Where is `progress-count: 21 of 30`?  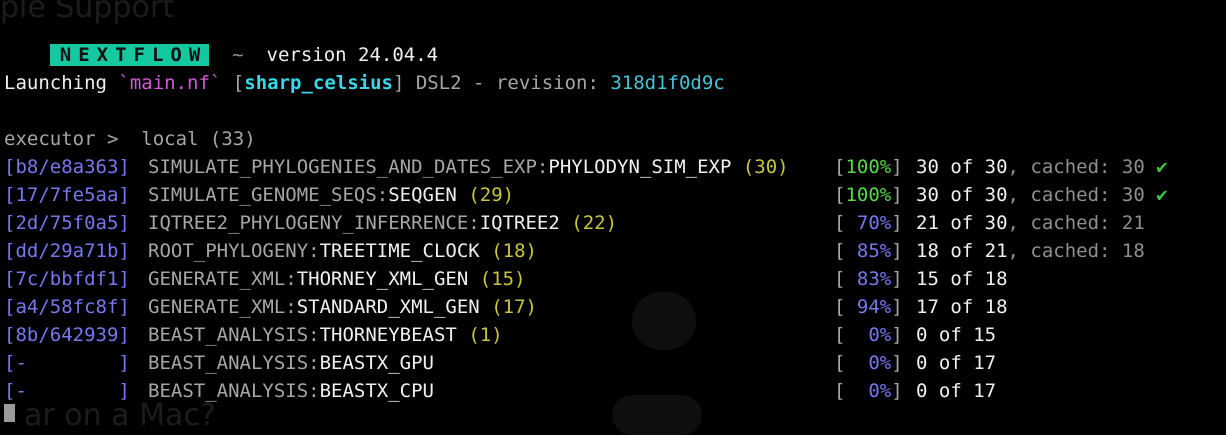 progress-count: 21 of 30 is located at coordinates (962, 223).